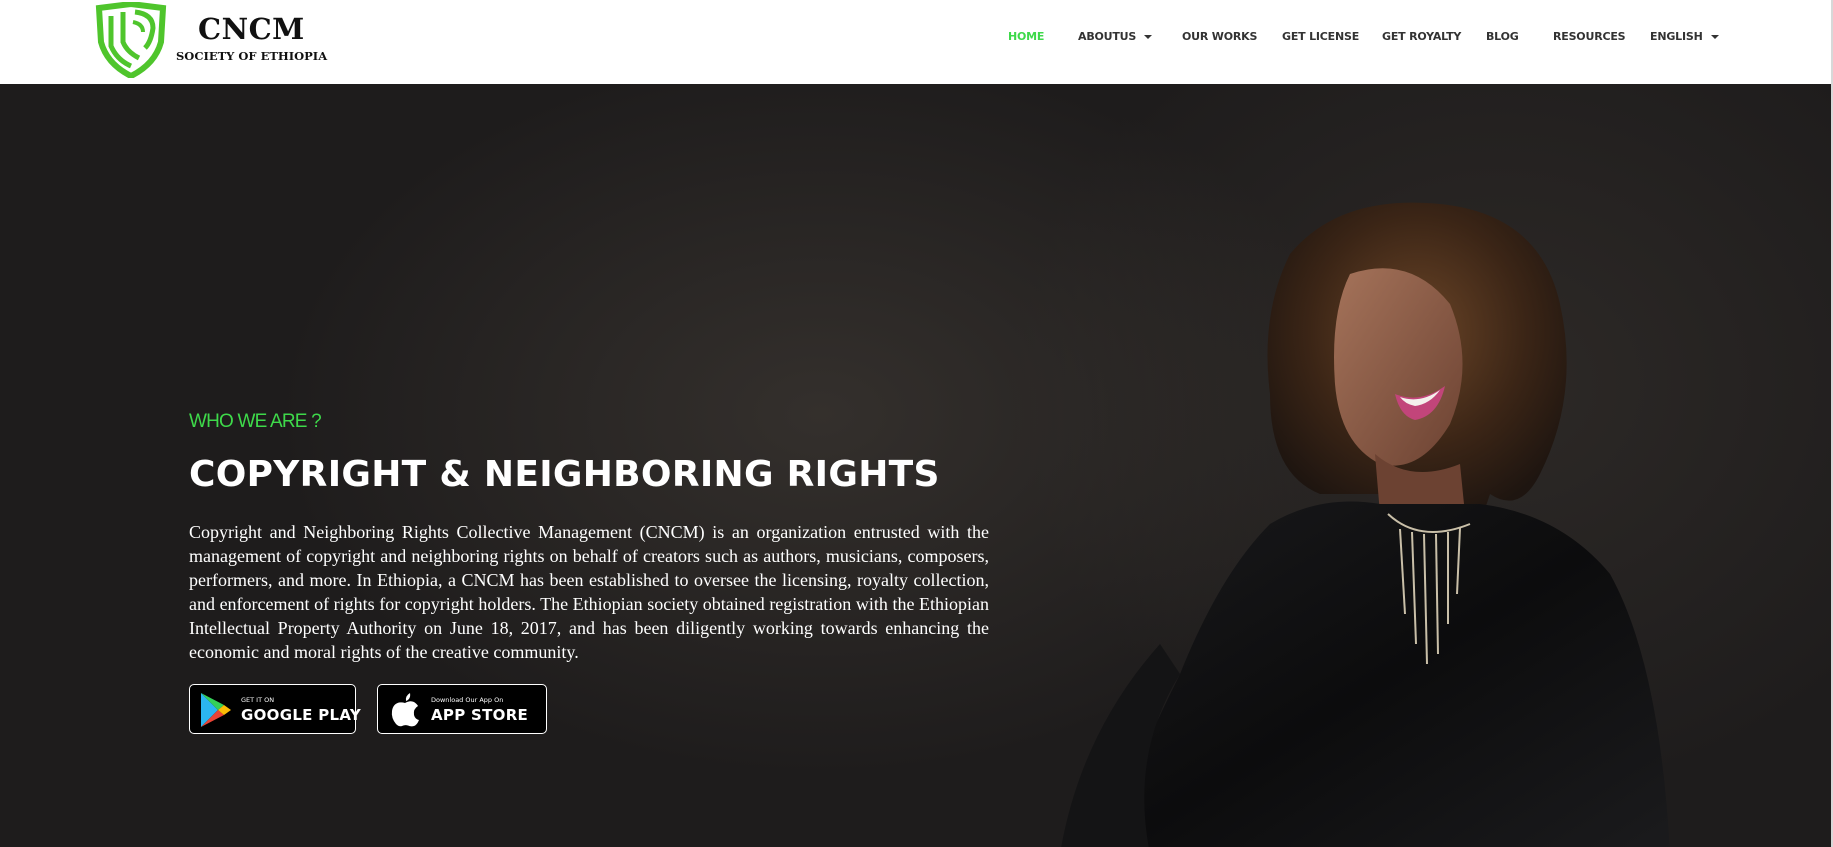 The width and height of the screenshot is (1833, 847). Describe the element at coordinates (405, 710) in the screenshot. I see `apple-icon` at that location.